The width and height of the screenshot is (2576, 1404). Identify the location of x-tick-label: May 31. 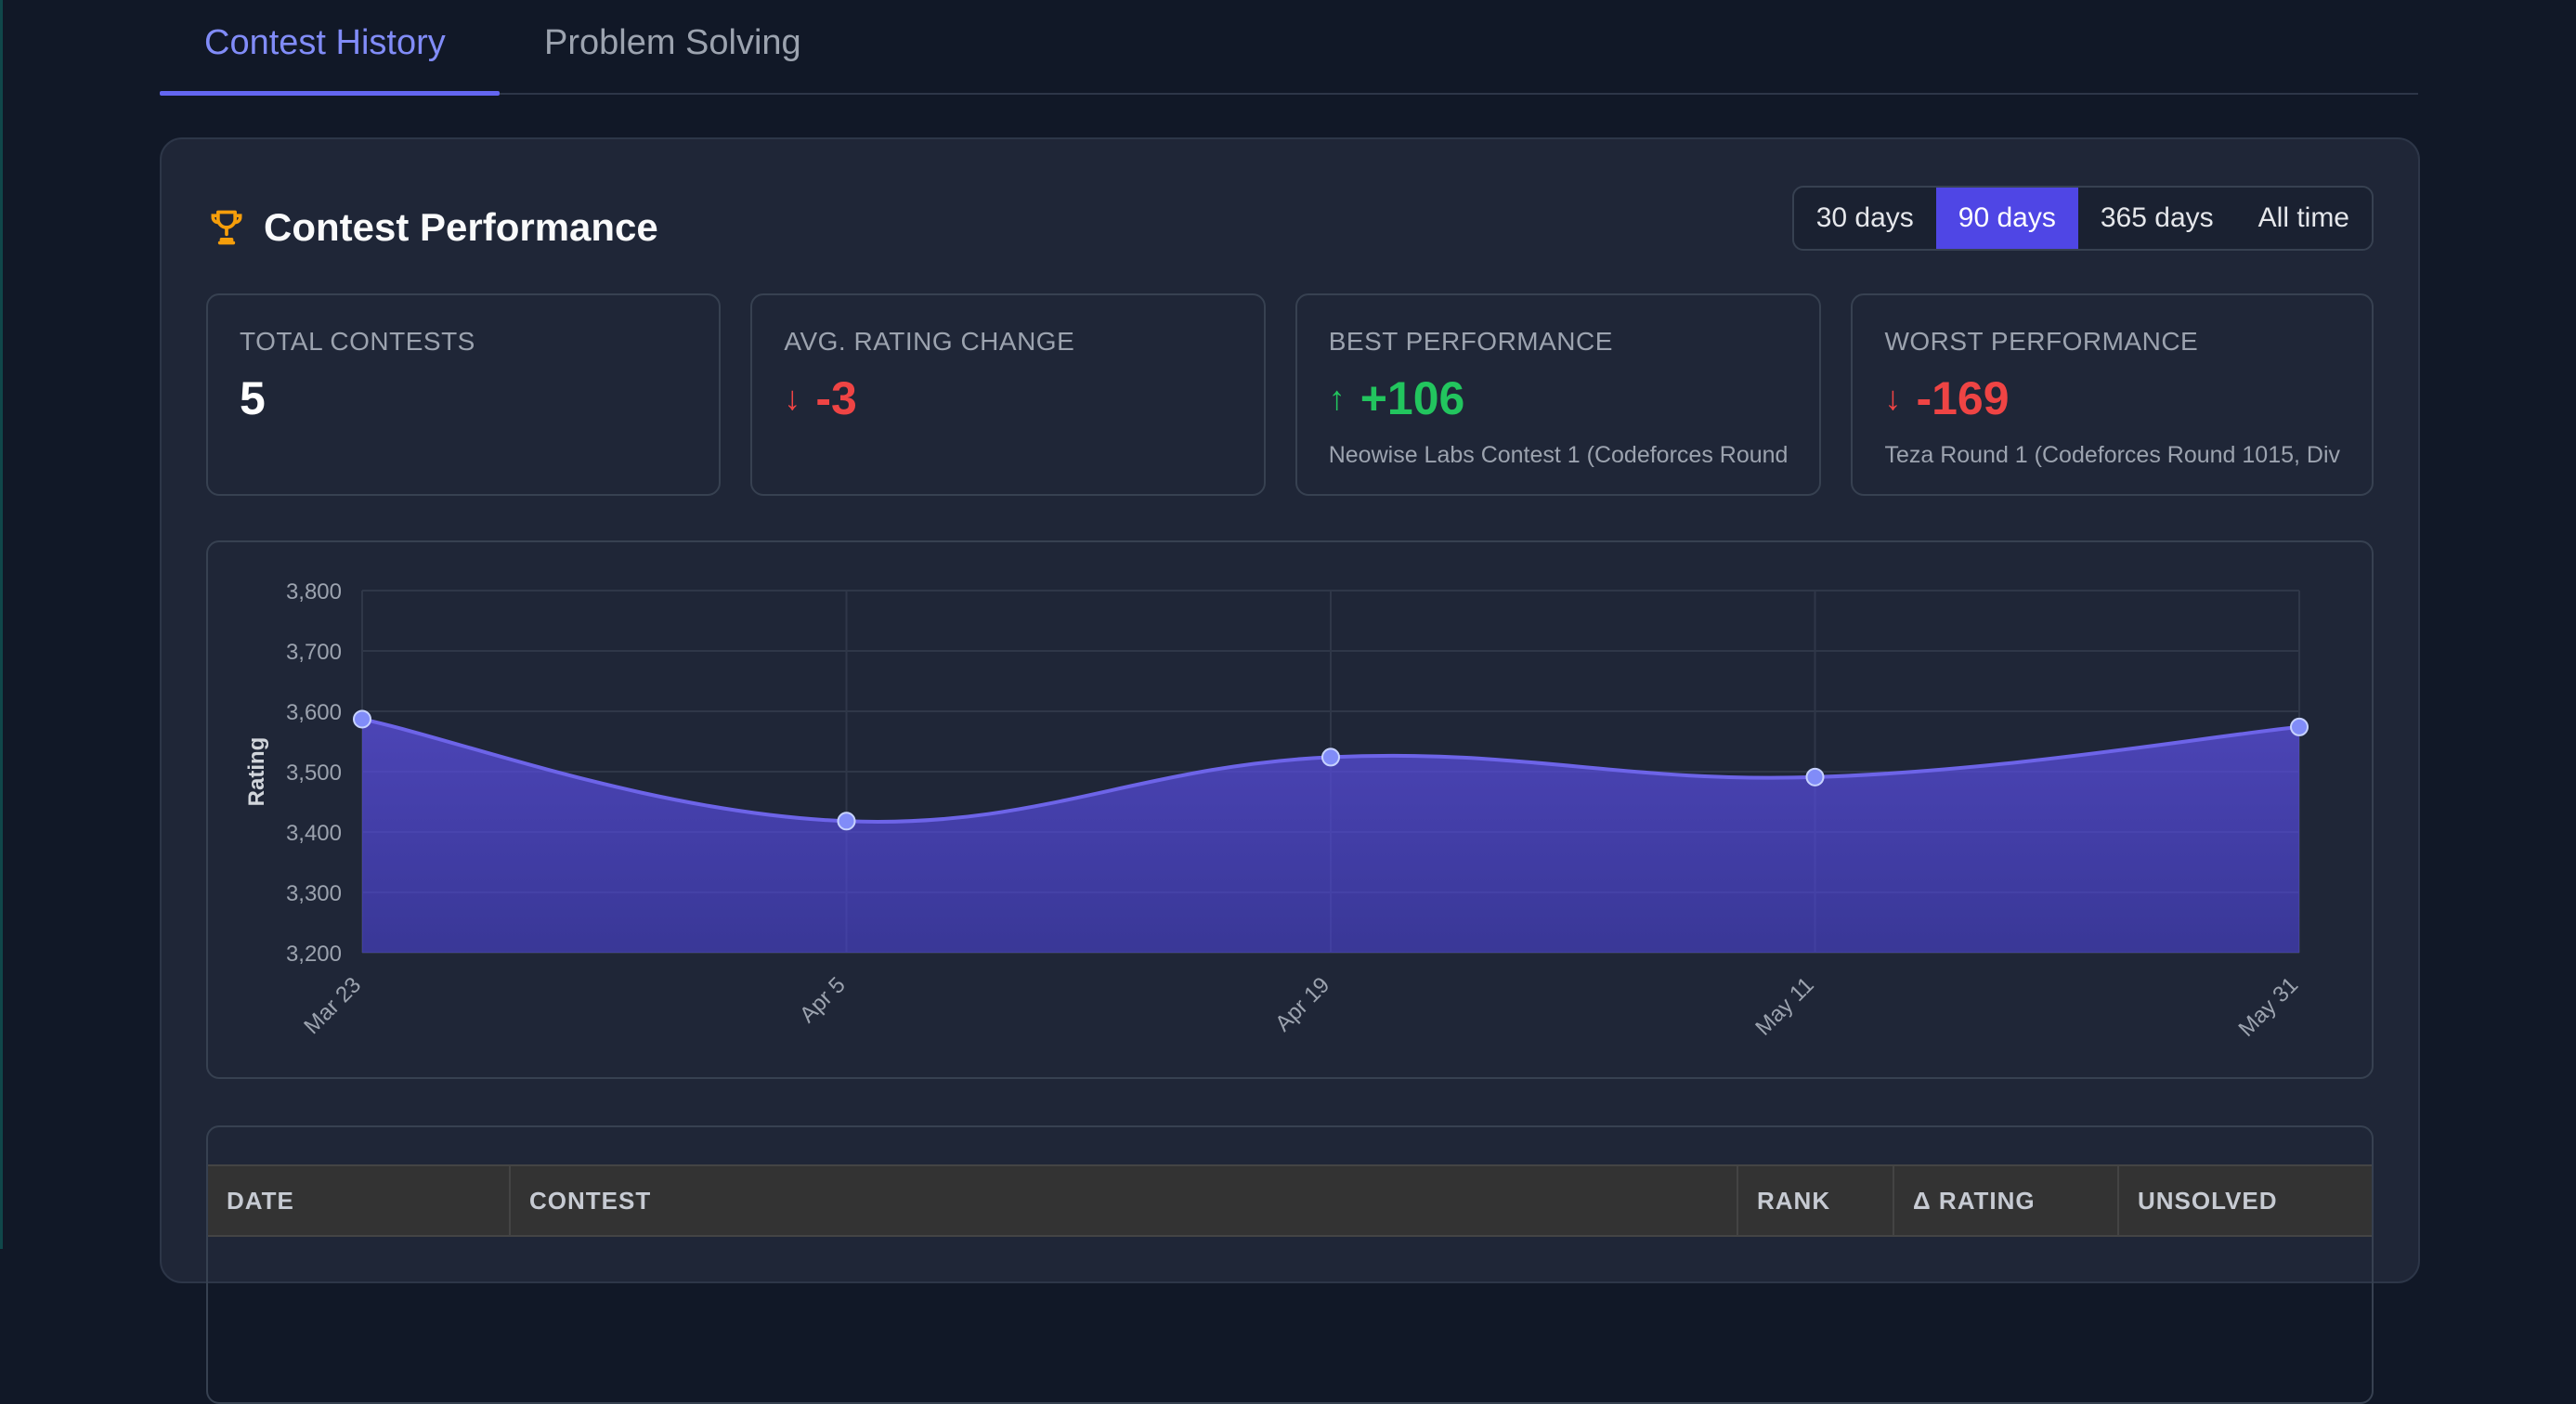
(2268, 1007).